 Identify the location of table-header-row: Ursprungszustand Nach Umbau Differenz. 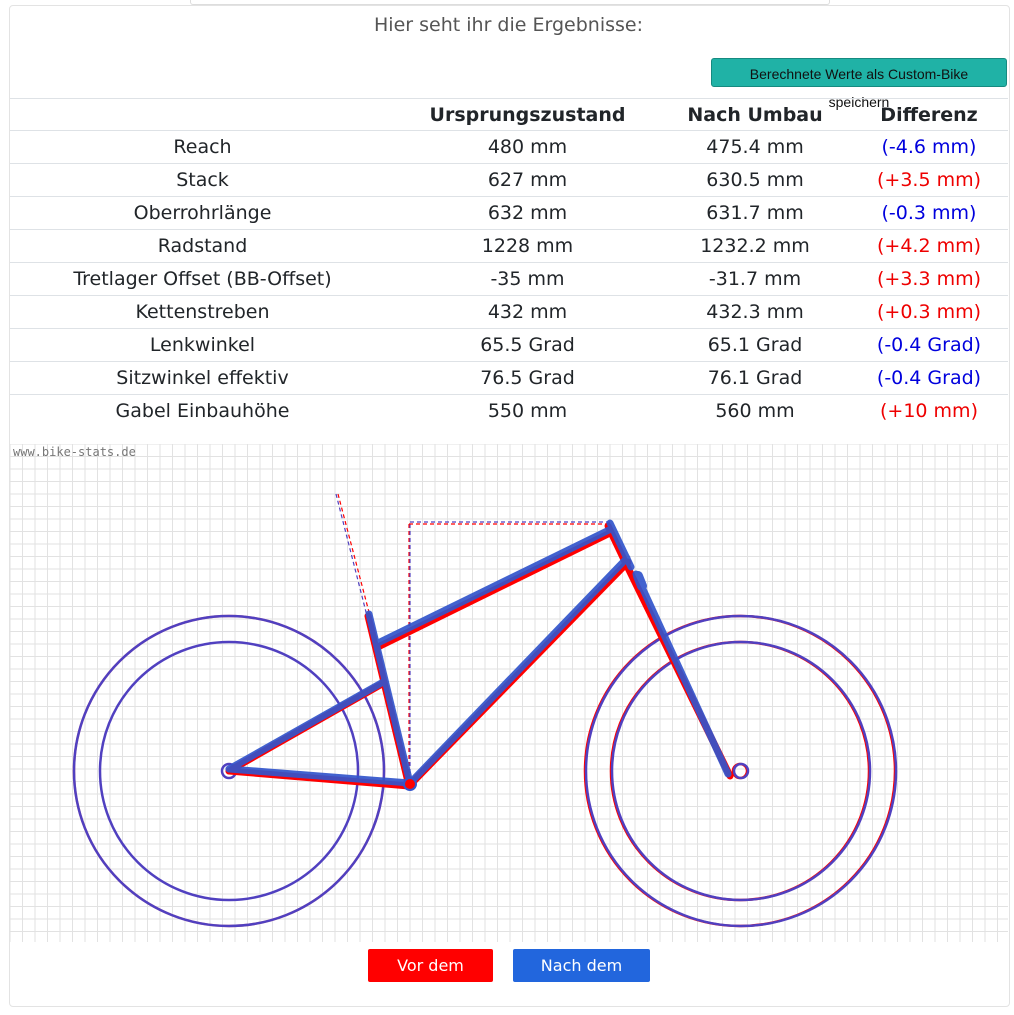
(509, 114).